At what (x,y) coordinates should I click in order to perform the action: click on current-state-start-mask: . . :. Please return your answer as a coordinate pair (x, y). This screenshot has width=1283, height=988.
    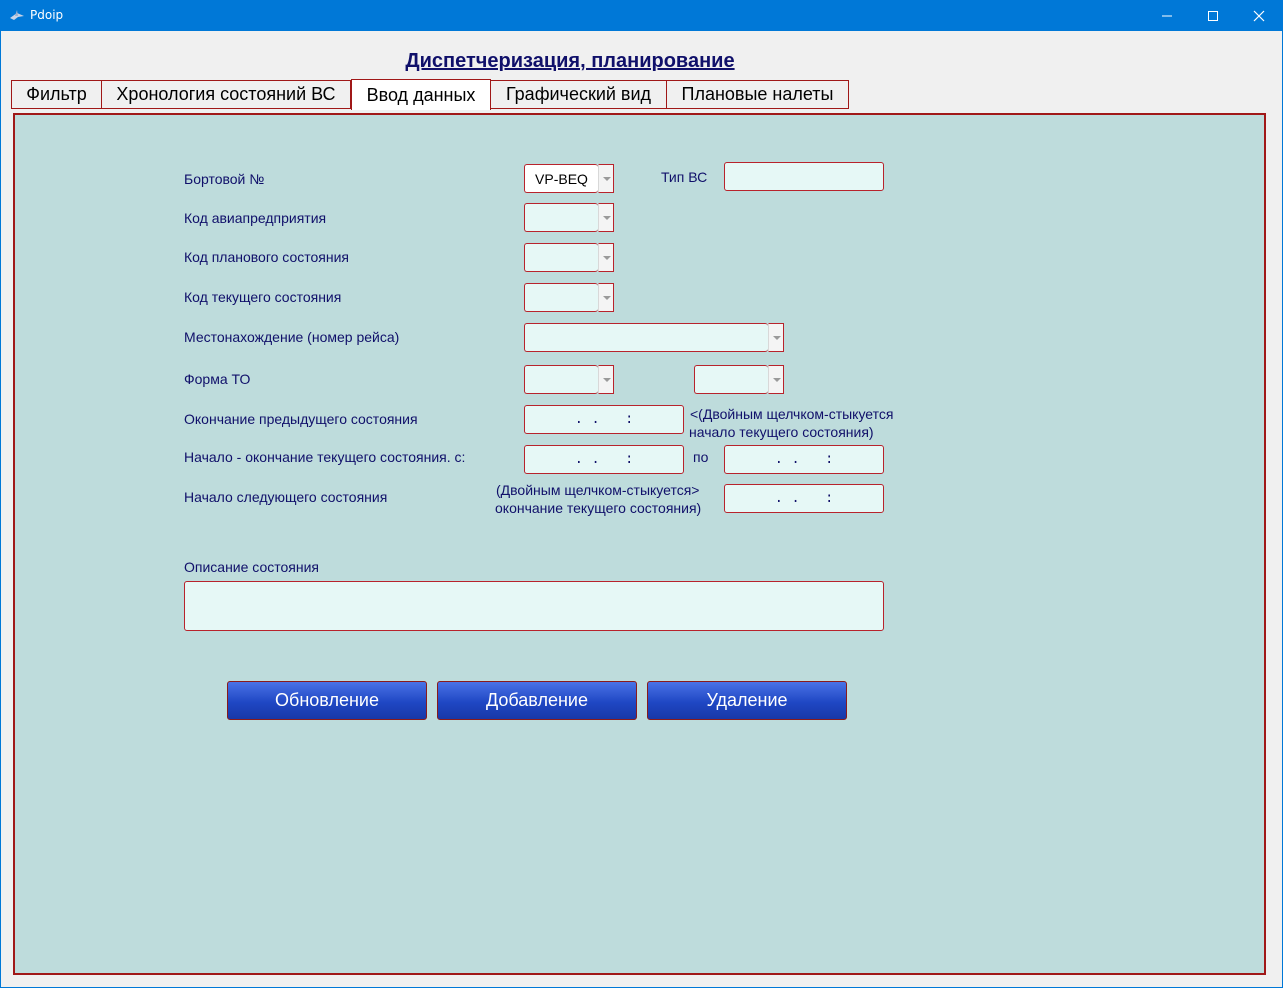
    Looking at the image, I should click on (604, 459).